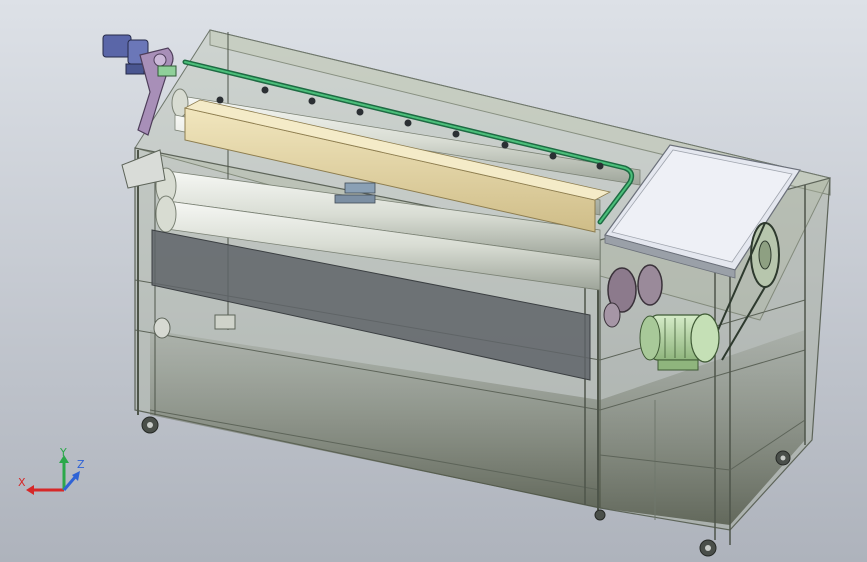 The image size is (867, 562). I want to click on y-axis-label: Y, so click(63, 453).